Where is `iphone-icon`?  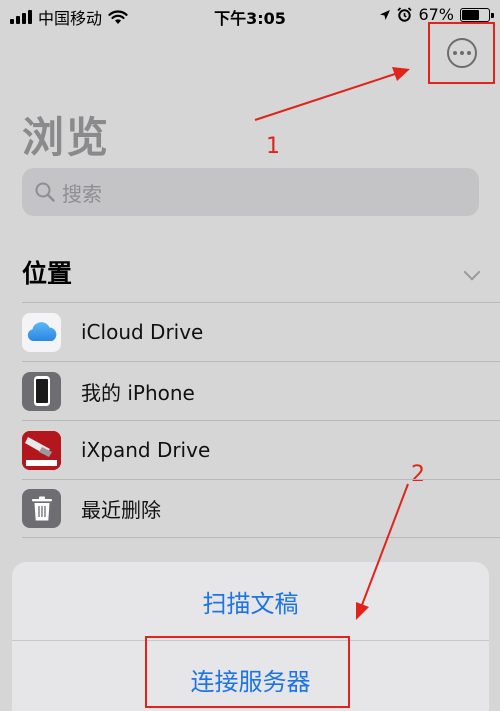
iphone-icon is located at coordinates (41, 391).